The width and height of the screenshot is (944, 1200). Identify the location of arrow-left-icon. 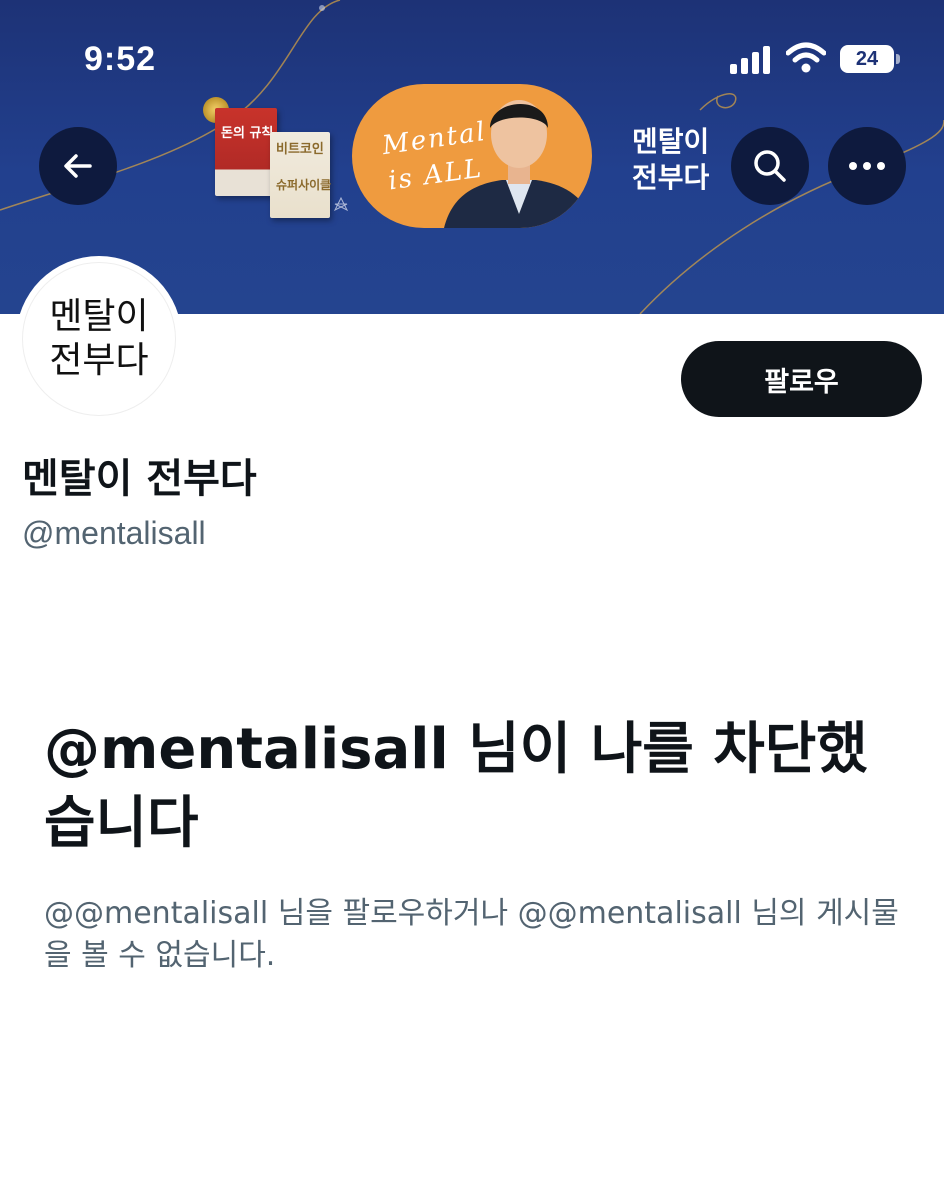
(78, 166).